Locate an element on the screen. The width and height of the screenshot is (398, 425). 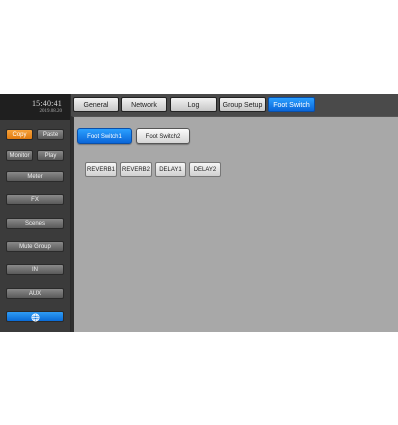
sidebar-item-fx: FX is located at coordinates (35, 199).